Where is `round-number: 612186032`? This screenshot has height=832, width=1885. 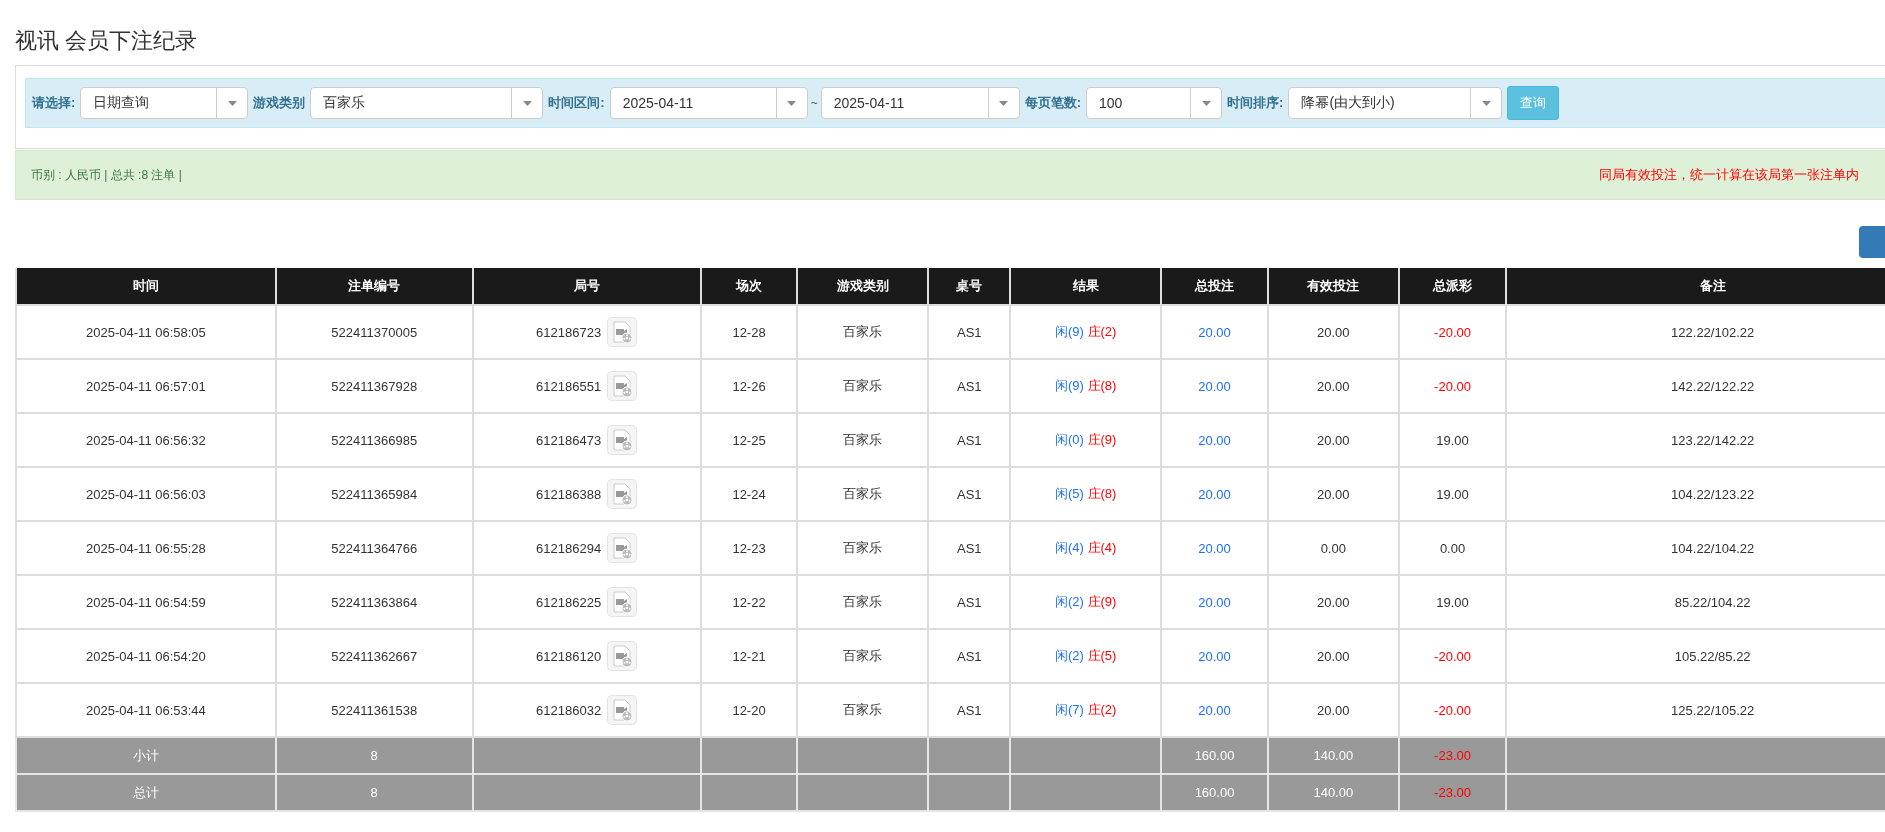
round-number: 612186032 is located at coordinates (569, 710).